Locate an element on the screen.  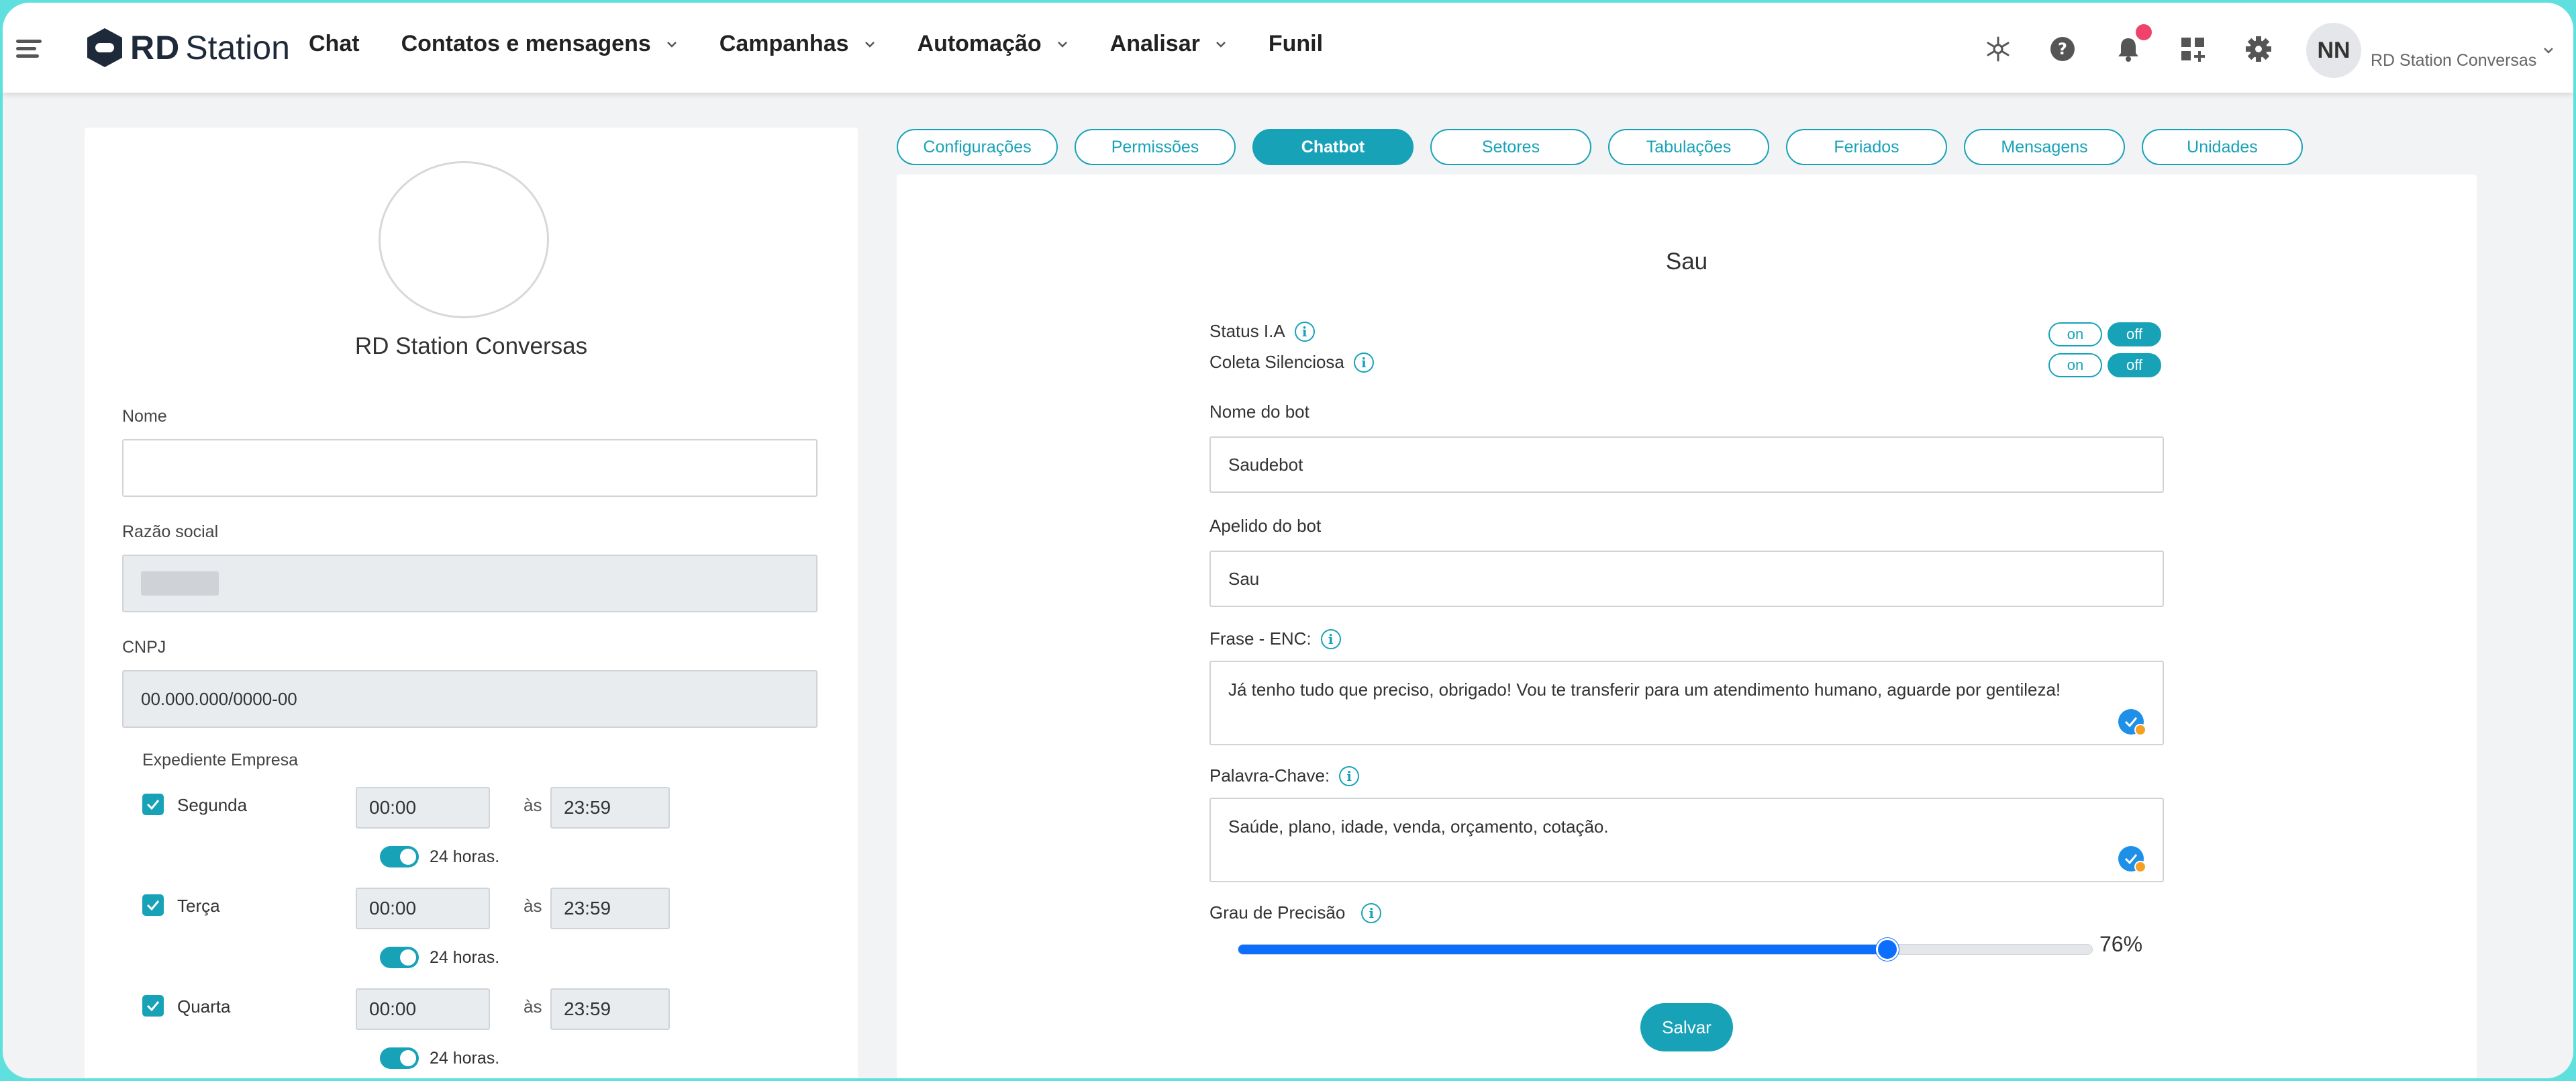
nav-analisar: Analisar is located at coordinates (1168, 44).